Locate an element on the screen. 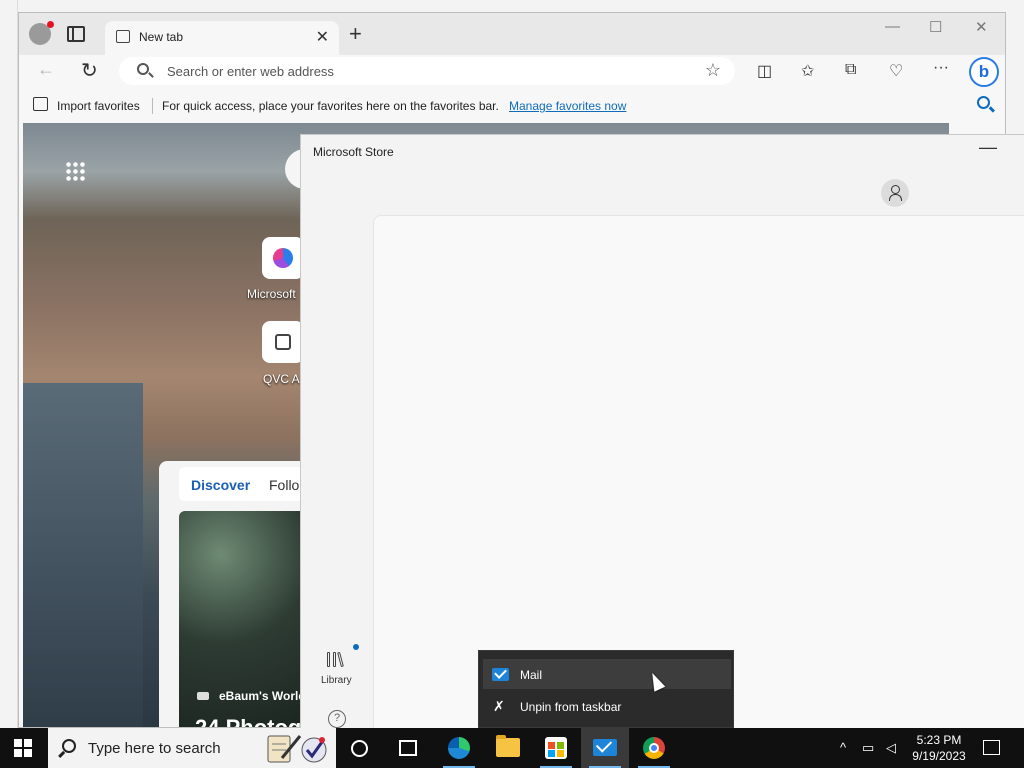 This screenshot has height=768, width=1024. edge-icon is located at coordinates (459, 748).